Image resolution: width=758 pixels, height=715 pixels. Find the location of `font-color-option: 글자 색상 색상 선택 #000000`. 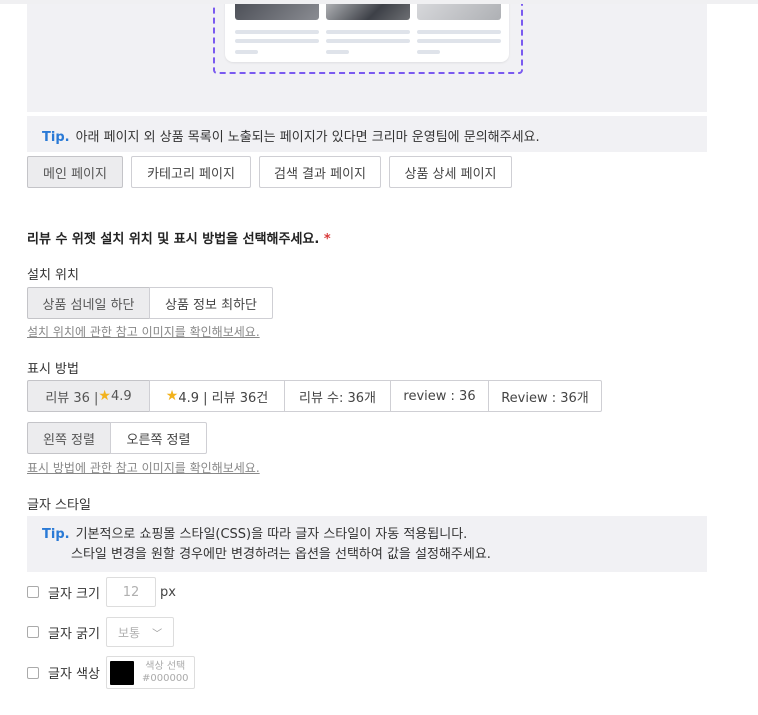

font-color-option: 글자 색상 색상 선택 #000000 is located at coordinates (111, 672).